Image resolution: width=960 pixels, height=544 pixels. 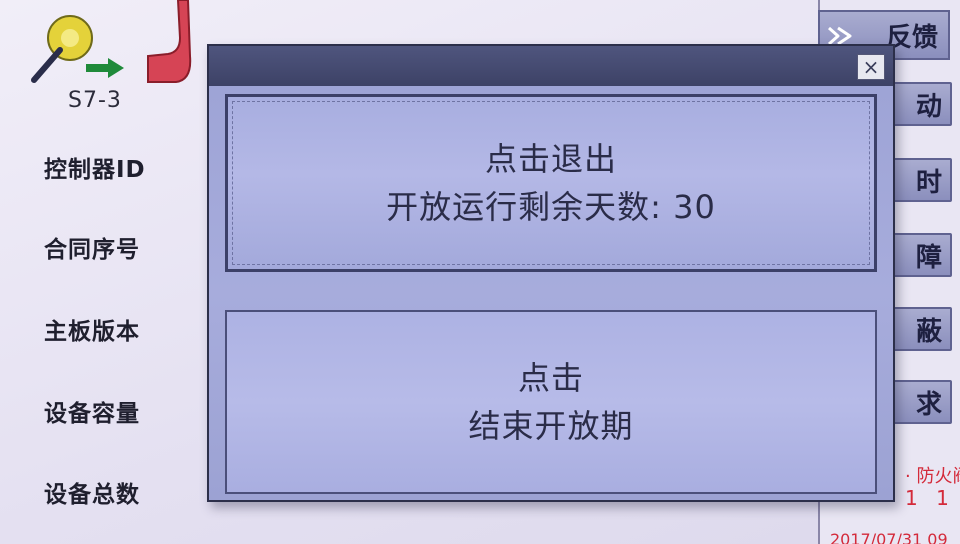 What do you see at coordinates (932, 476) in the screenshot?
I see `fire-damper-status: · 防火阀` at bounding box center [932, 476].